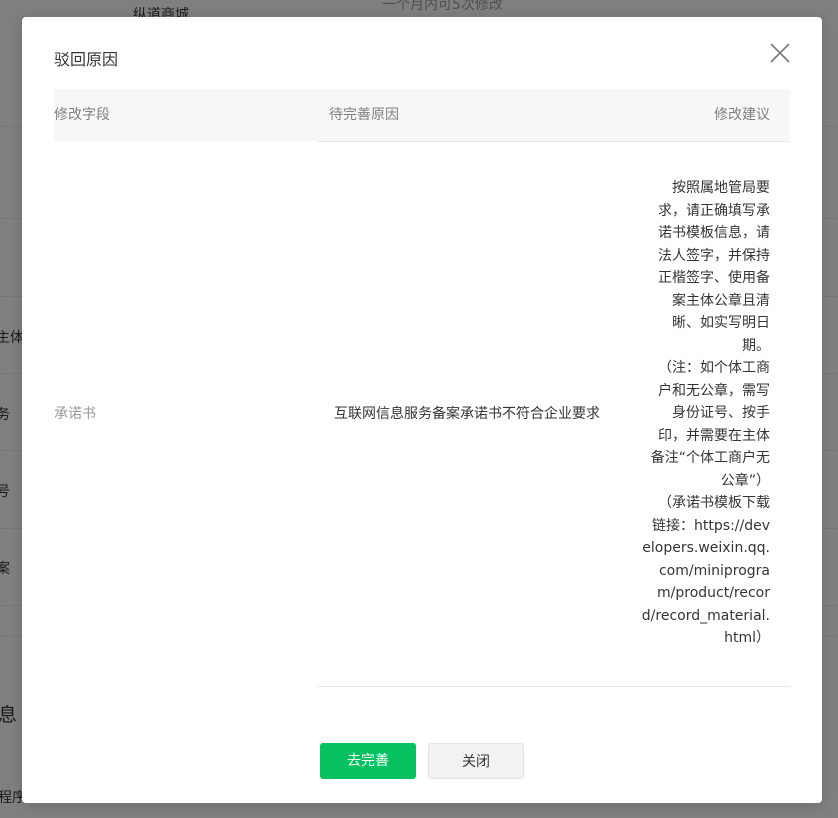 This screenshot has width=838, height=818. What do you see at coordinates (714, 570) in the screenshot?
I see `advice-line: com/miniprogra` at bounding box center [714, 570].